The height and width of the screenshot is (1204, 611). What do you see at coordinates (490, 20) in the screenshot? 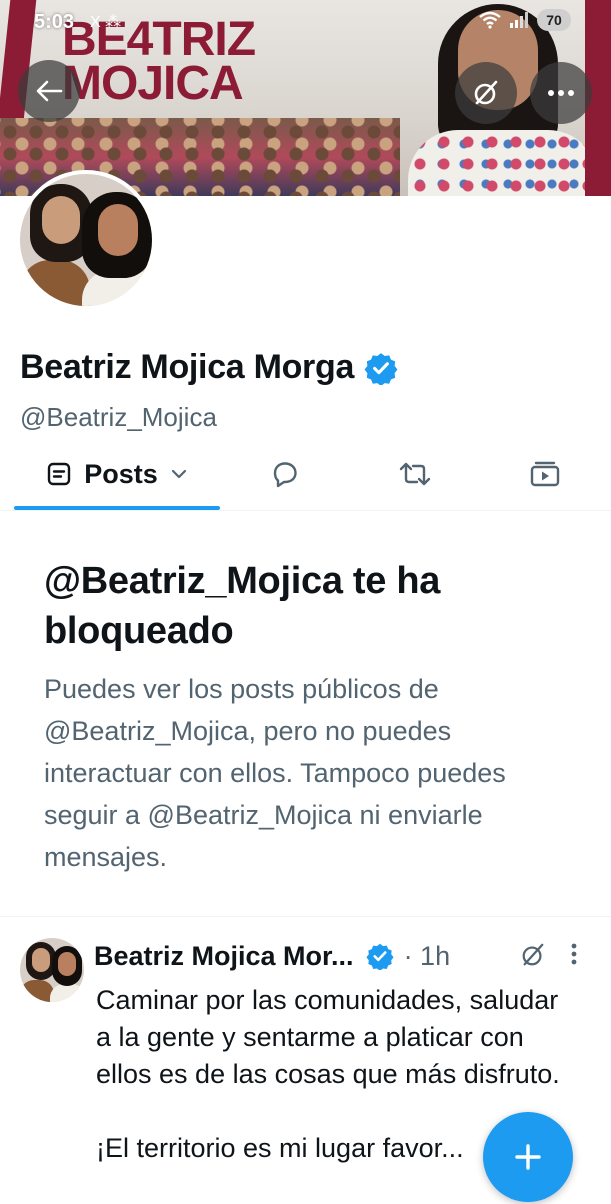
I see `wifi-icon` at bounding box center [490, 20].